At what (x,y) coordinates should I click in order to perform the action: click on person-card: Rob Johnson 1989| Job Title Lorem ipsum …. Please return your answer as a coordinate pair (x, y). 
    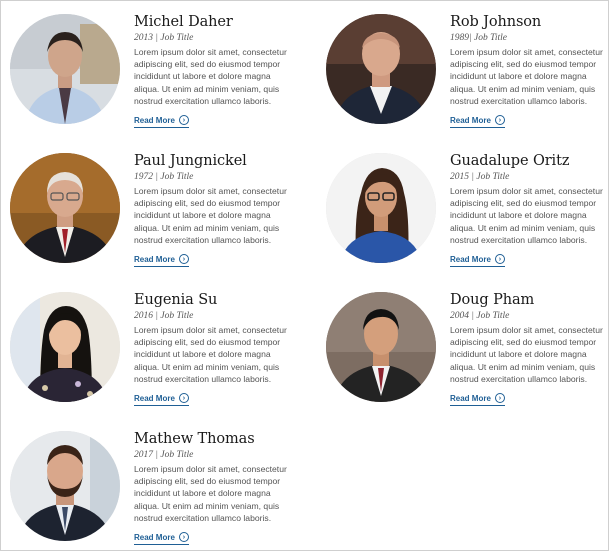
    Looking at the image, I should click on (467, 79).